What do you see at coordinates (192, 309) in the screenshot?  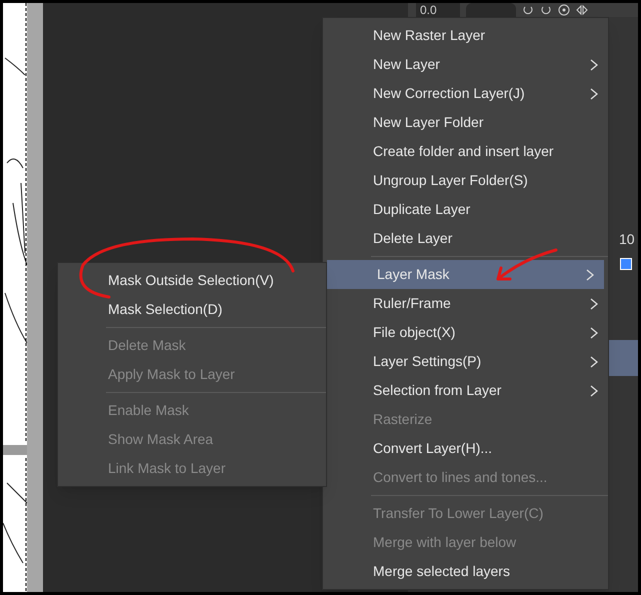 I see `menu-item: Mask Selection(D)` at bounding box center [192, 309].